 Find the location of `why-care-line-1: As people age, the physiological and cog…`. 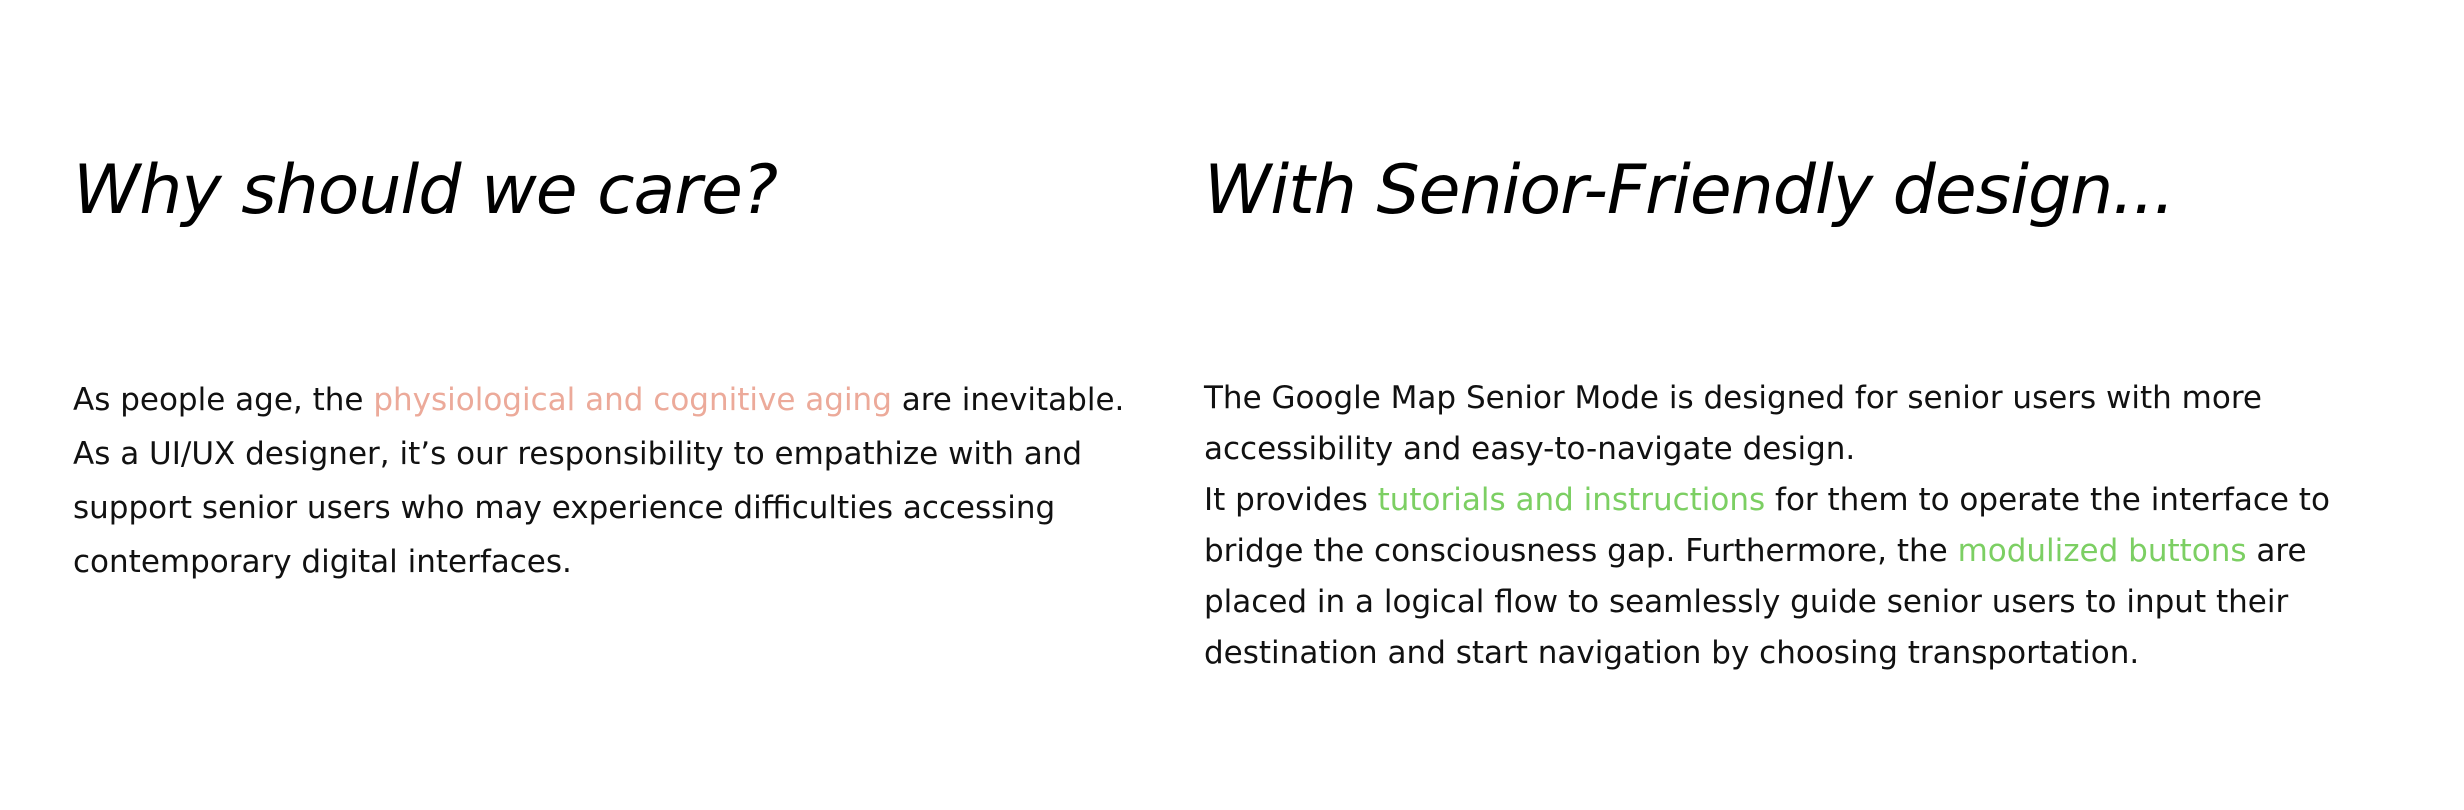

why-care-line-1: As people age, the physiological and cog… is located at coordinates (598, 400).